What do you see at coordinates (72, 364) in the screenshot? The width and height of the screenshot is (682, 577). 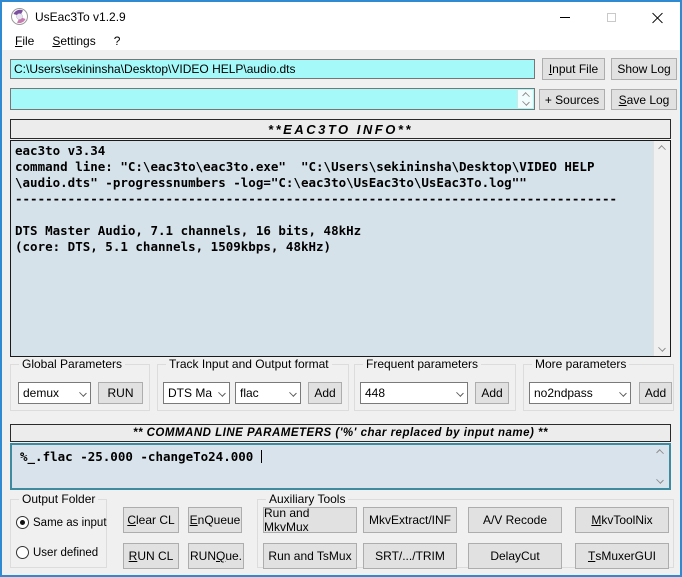 I see `group-global-label: Global Parameters` at bounding box center [72, 364].